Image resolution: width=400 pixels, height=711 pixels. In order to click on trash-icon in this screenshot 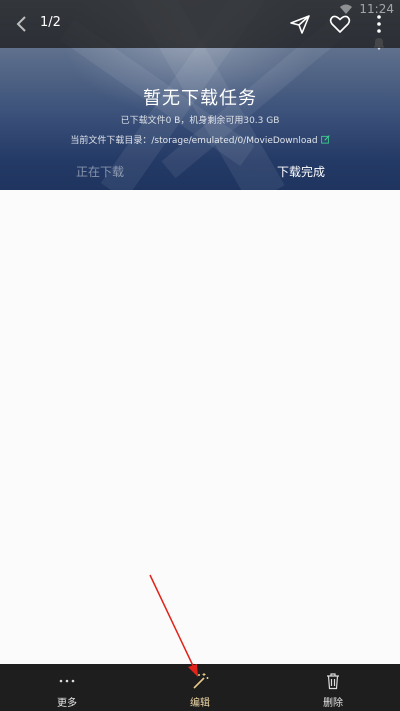, I will do `click(333, 681)`.